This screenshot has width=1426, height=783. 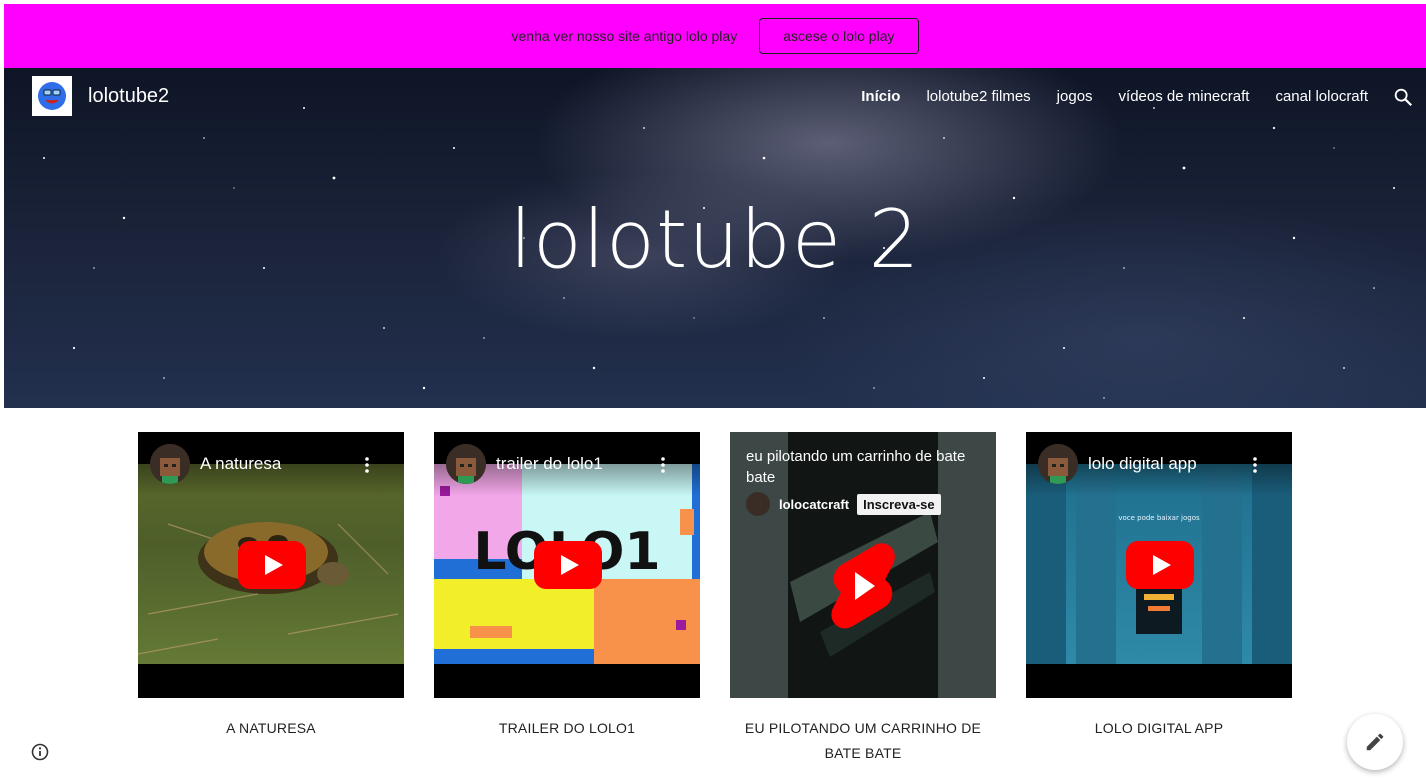 What do you see at coordinates (978, 96) in the screenshot?
I see `nav-item-filmes: lolotube2 filmes` at bounding box center [978, 96].